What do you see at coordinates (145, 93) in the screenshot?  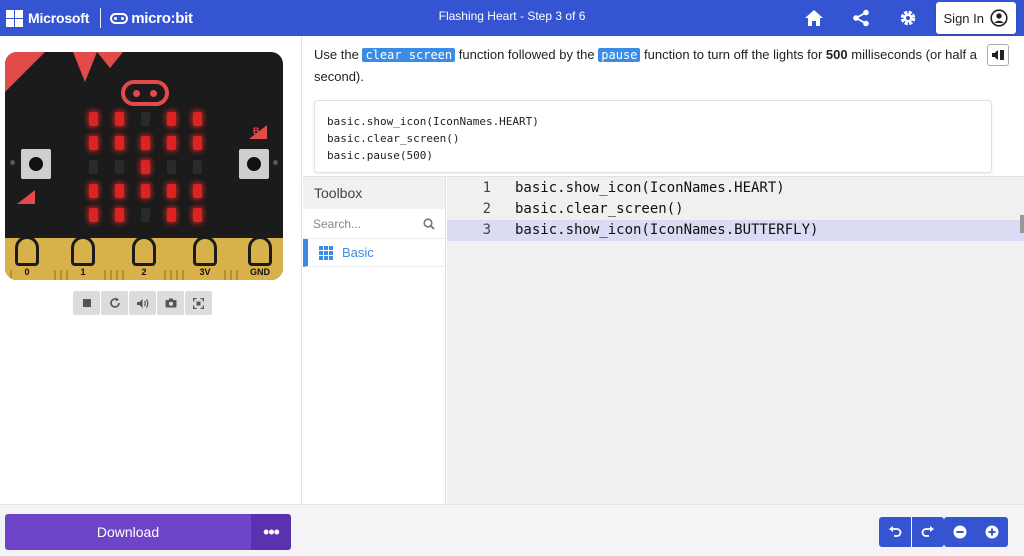 I see `microbit-logo-on-board` at bounding box center [145, 93].